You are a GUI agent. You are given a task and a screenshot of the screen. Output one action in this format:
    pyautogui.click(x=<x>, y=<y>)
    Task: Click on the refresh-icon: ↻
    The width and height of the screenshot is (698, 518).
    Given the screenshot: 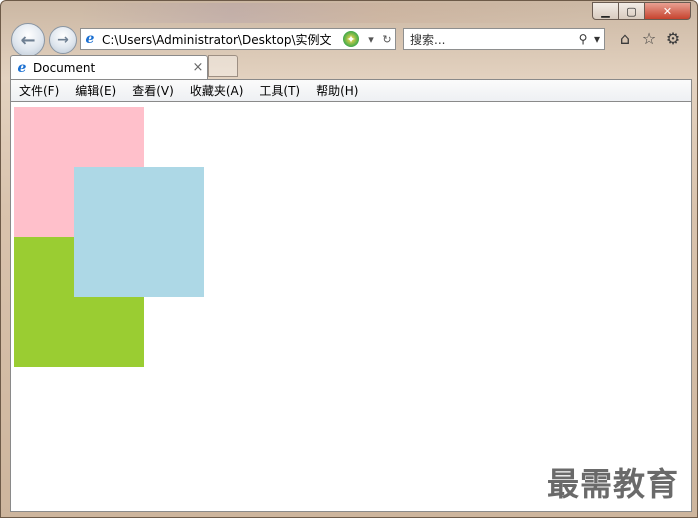 What is the action you would take?
    pyautogui.click(x=387, y=39)
    